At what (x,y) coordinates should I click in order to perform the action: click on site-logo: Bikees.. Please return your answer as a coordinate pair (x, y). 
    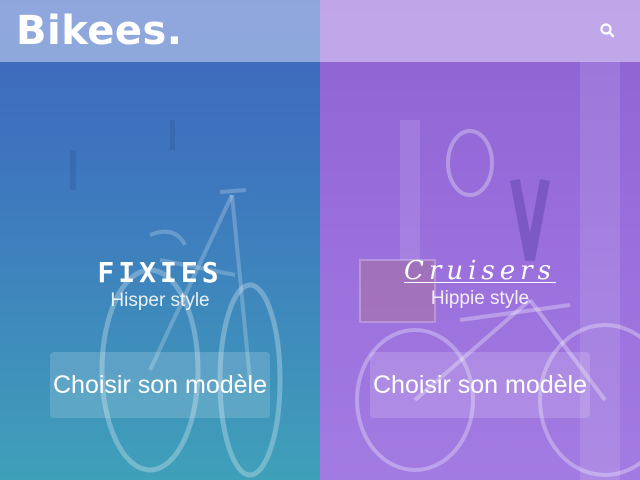
    Looking at the image, I should click on (99, 31).